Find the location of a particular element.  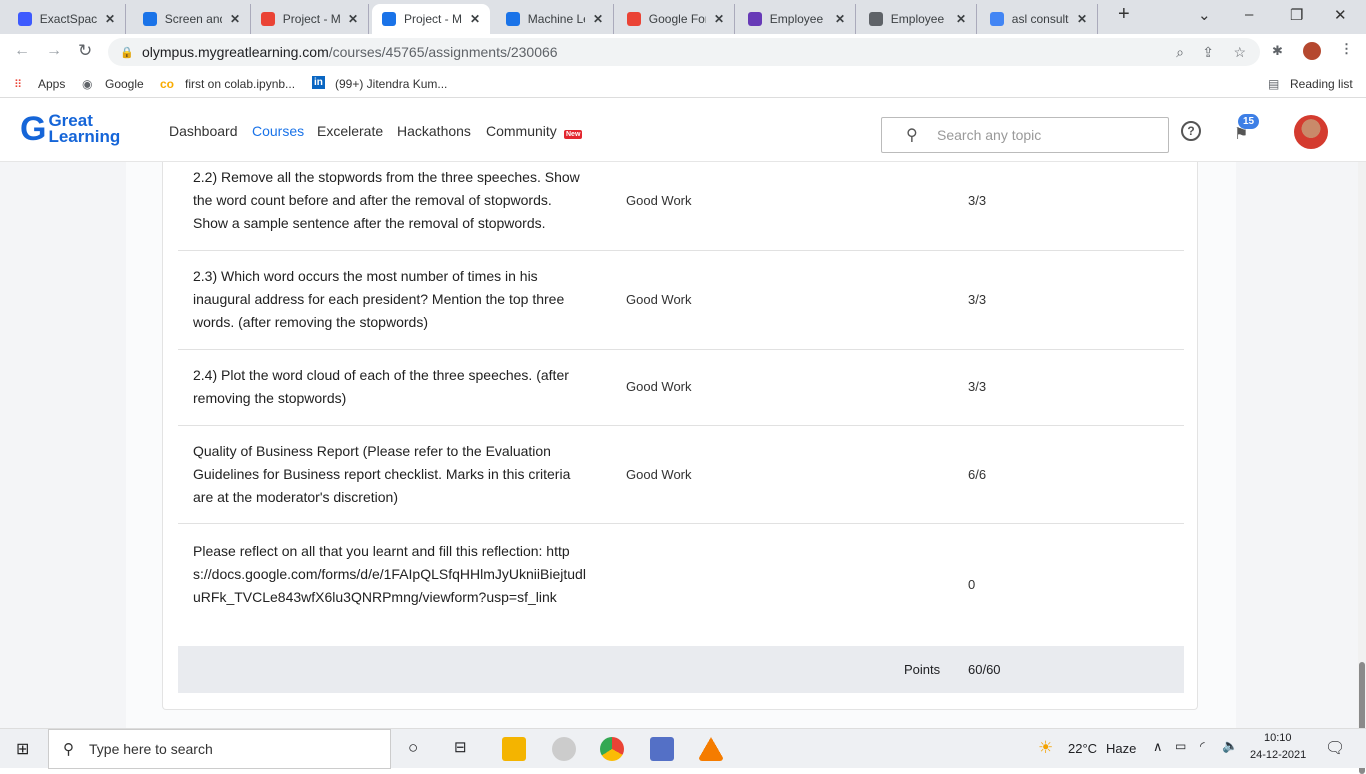

nav-hackathons: Hackathons is located at coordinates (434, 131).